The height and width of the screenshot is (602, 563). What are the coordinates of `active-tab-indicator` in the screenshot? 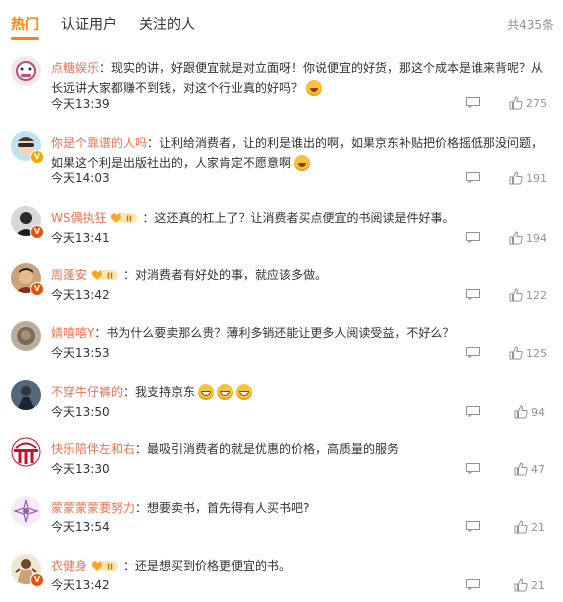 It's located at (25, 38).